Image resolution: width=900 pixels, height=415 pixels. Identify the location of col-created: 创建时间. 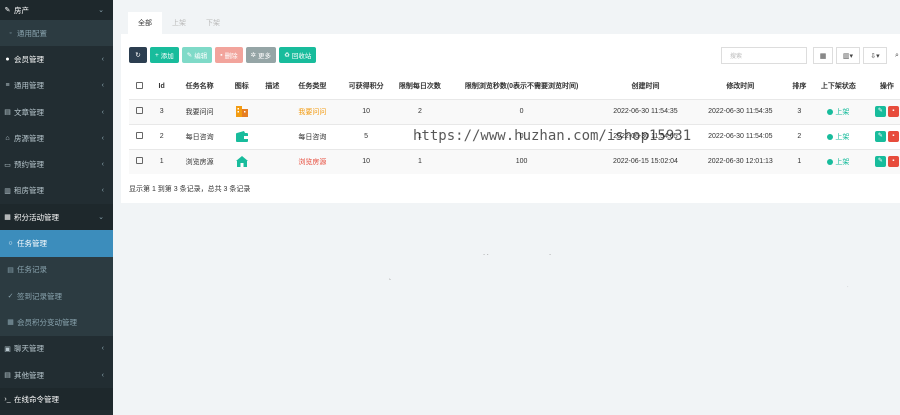
(645, 86).